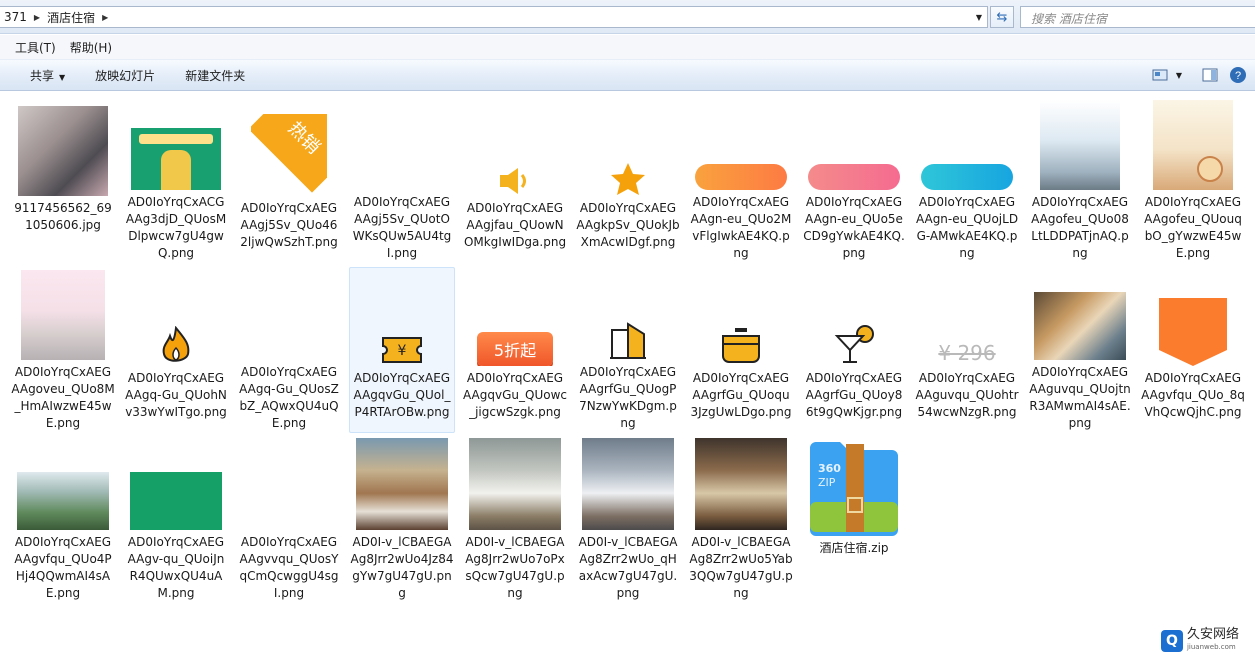  What do you see at coordinates (1171, 641) in the screenshot?
I see `watermark-logo-icon: Q` at bounding box center [1171, 641].